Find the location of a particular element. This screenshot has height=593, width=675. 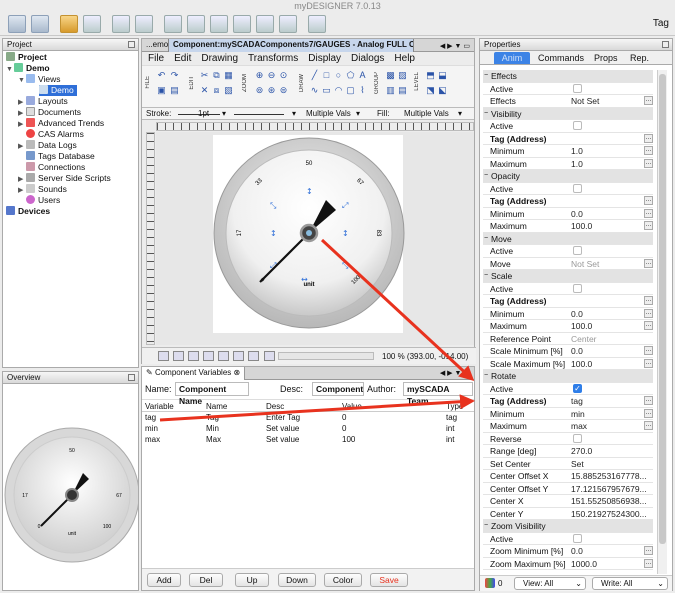

panel-maximize-icon is located at coordinates (131, 44).